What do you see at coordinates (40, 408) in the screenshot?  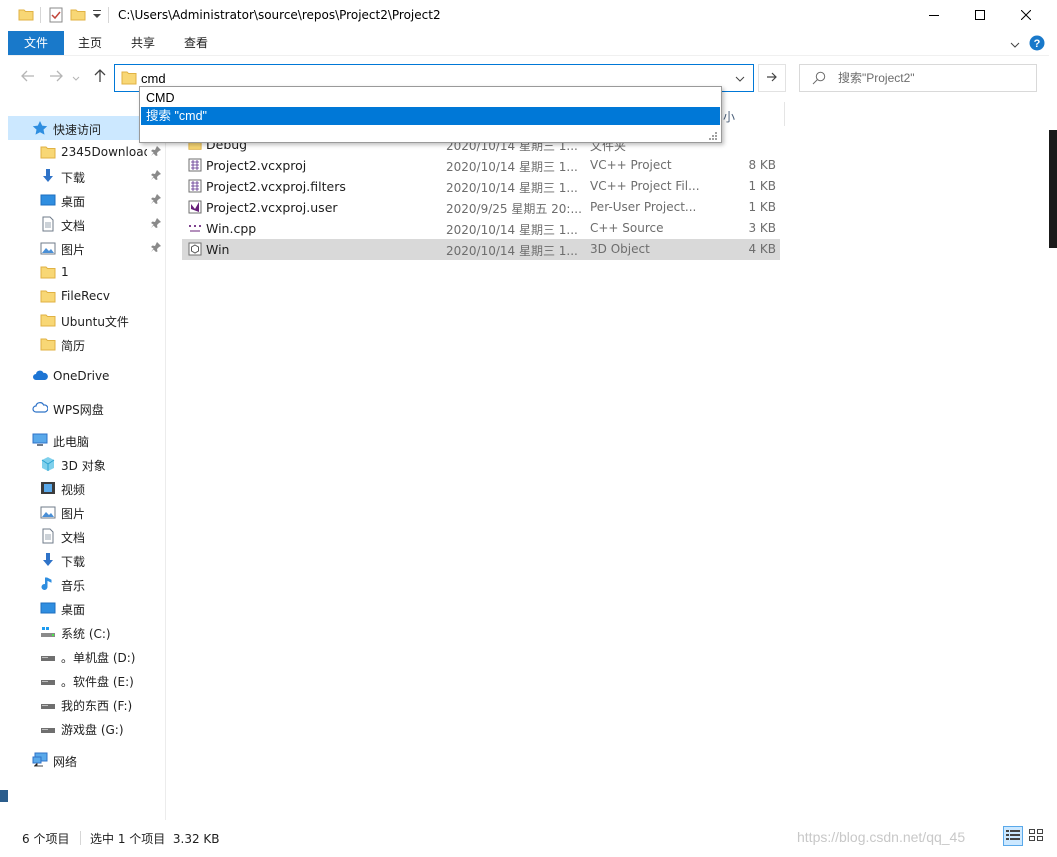 I see `cloud-outline-icon` at bounding box center [40, 408].